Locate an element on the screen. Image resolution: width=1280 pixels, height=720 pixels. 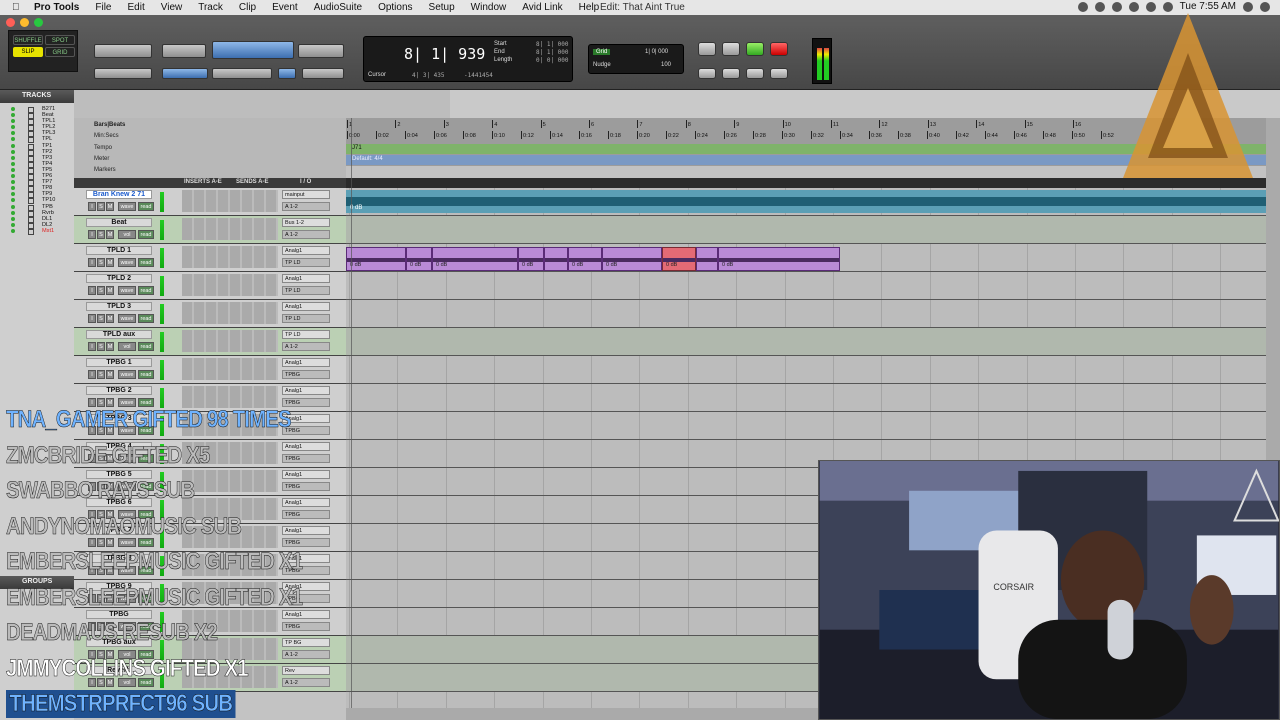
track-name: TPLD aux is located at coordinates (119, 334).